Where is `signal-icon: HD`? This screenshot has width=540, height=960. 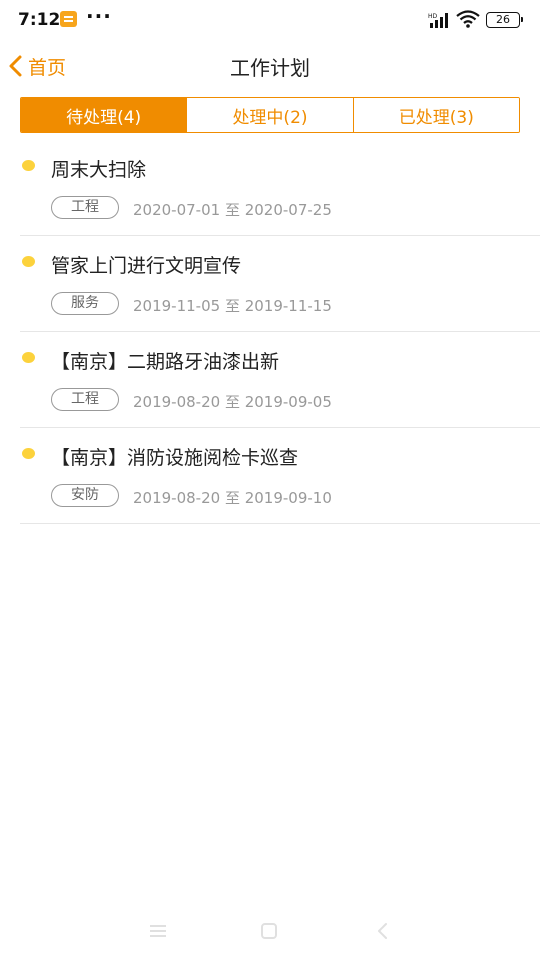
signal-icon: HD is located at coordinates (438, 20).